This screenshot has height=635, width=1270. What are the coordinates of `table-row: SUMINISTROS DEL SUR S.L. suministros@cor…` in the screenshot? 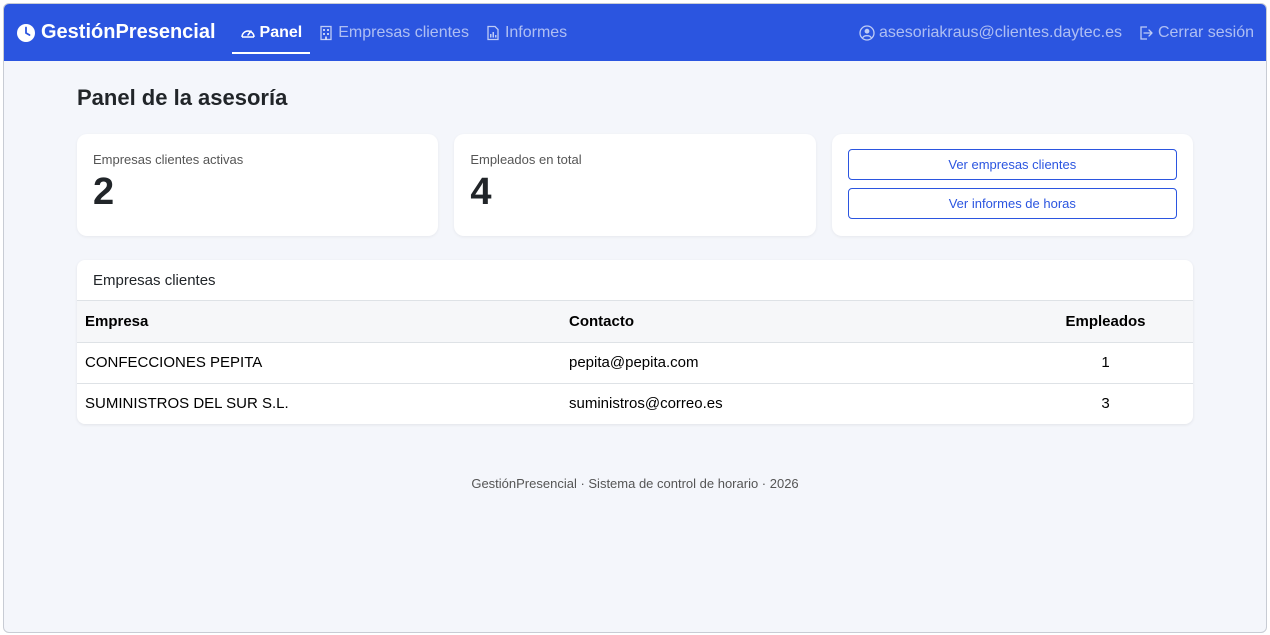 It's located at (635, 403).